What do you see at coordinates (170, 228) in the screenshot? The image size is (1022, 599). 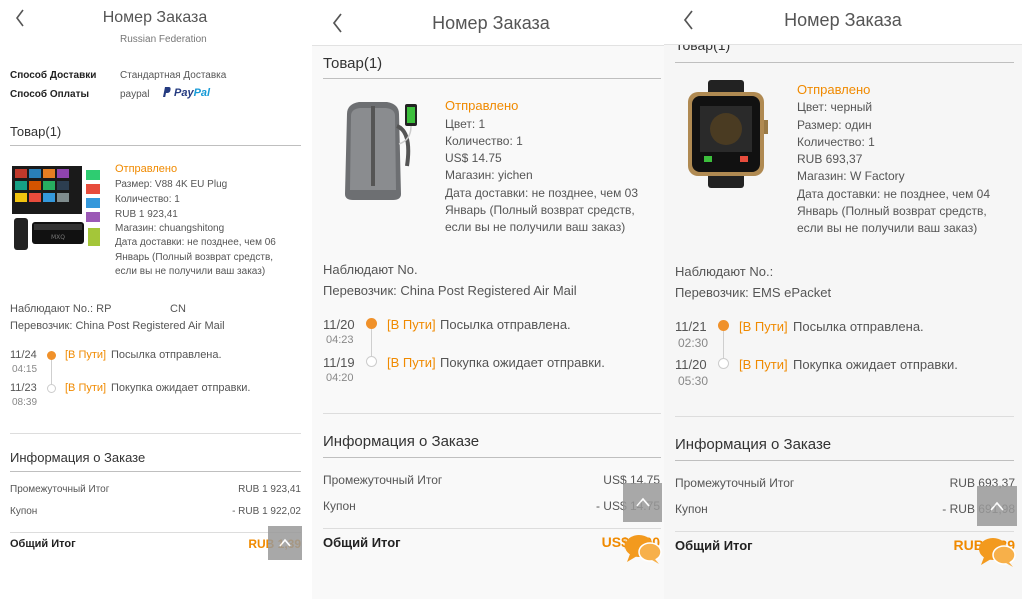 I see `product-store: Магазин: chuangshitong` at bounding box center [170, 228].